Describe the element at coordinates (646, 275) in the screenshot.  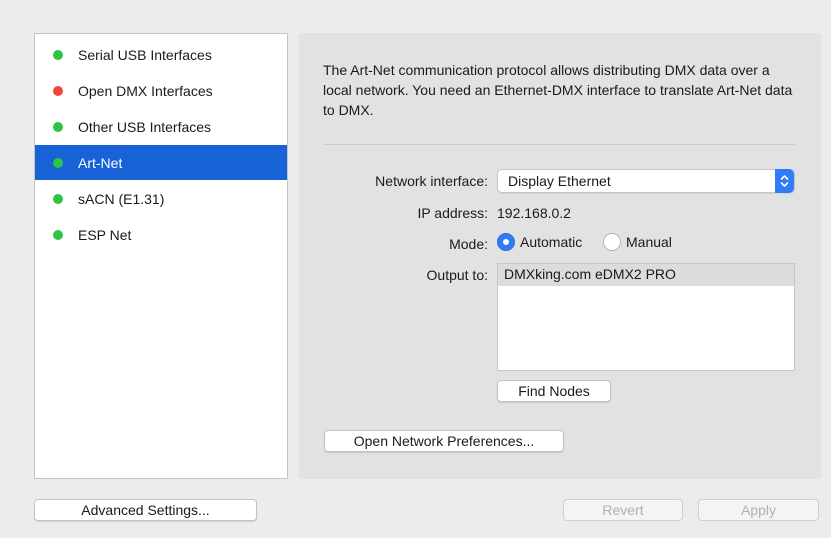
I see `list-item: DMXking.com eDMX2 PRO` at that location.